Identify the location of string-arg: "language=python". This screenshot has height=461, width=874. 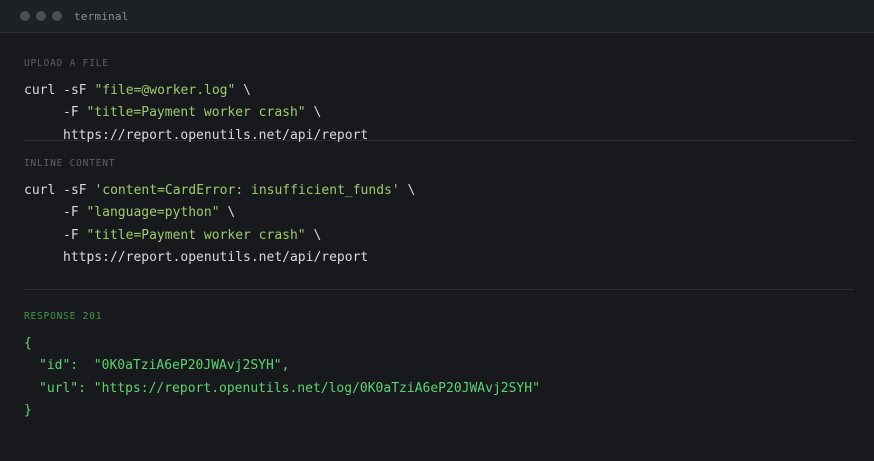
(153, 213).